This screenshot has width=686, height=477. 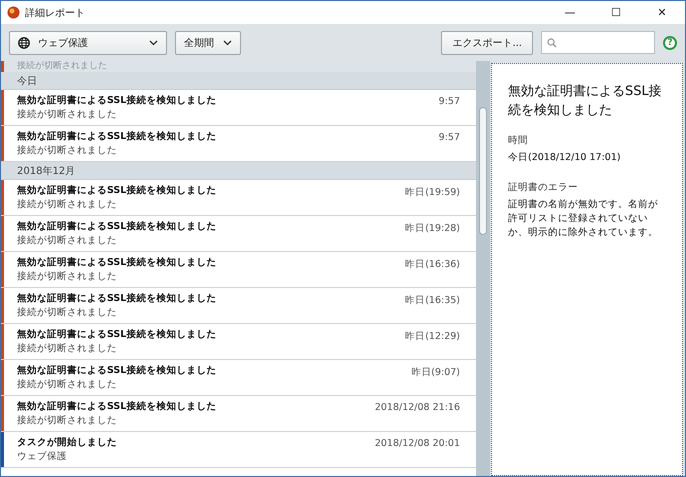 What do you see at coordinates (42, 456) in the screenshot?
I see `event-subtitle: ウェブ保護` at bounding box center [42, 456].